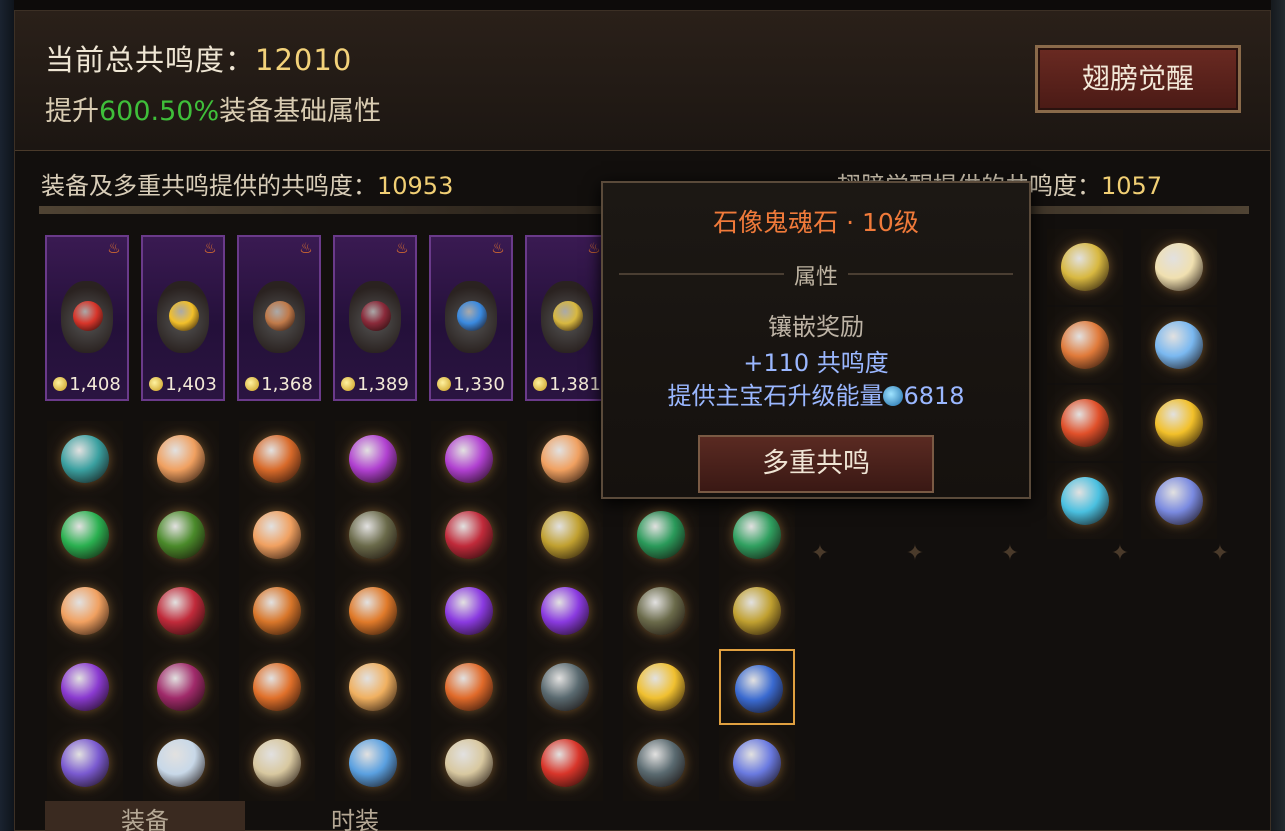  Describe the element at coordinates (775, 396) in the screenshot. I see `tooltip-energy-label: 提供主宝石升级能量` at that location.